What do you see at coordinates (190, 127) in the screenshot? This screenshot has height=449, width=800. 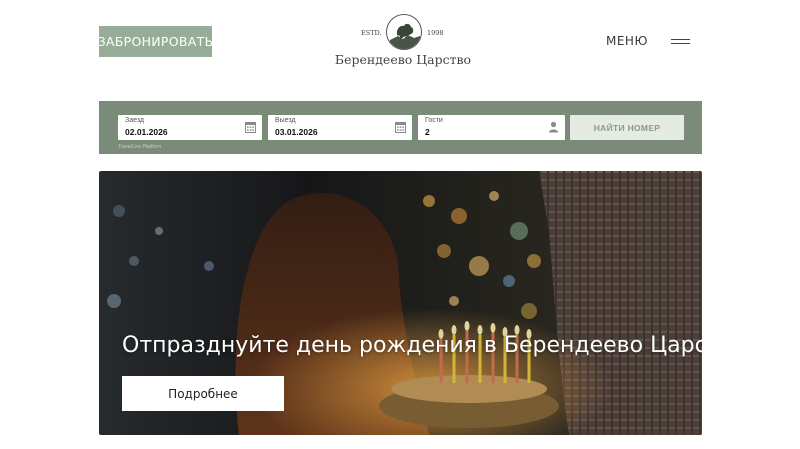 I see `checkin-field: Заезд 02.01.2026` at bounding box center [190, 127].